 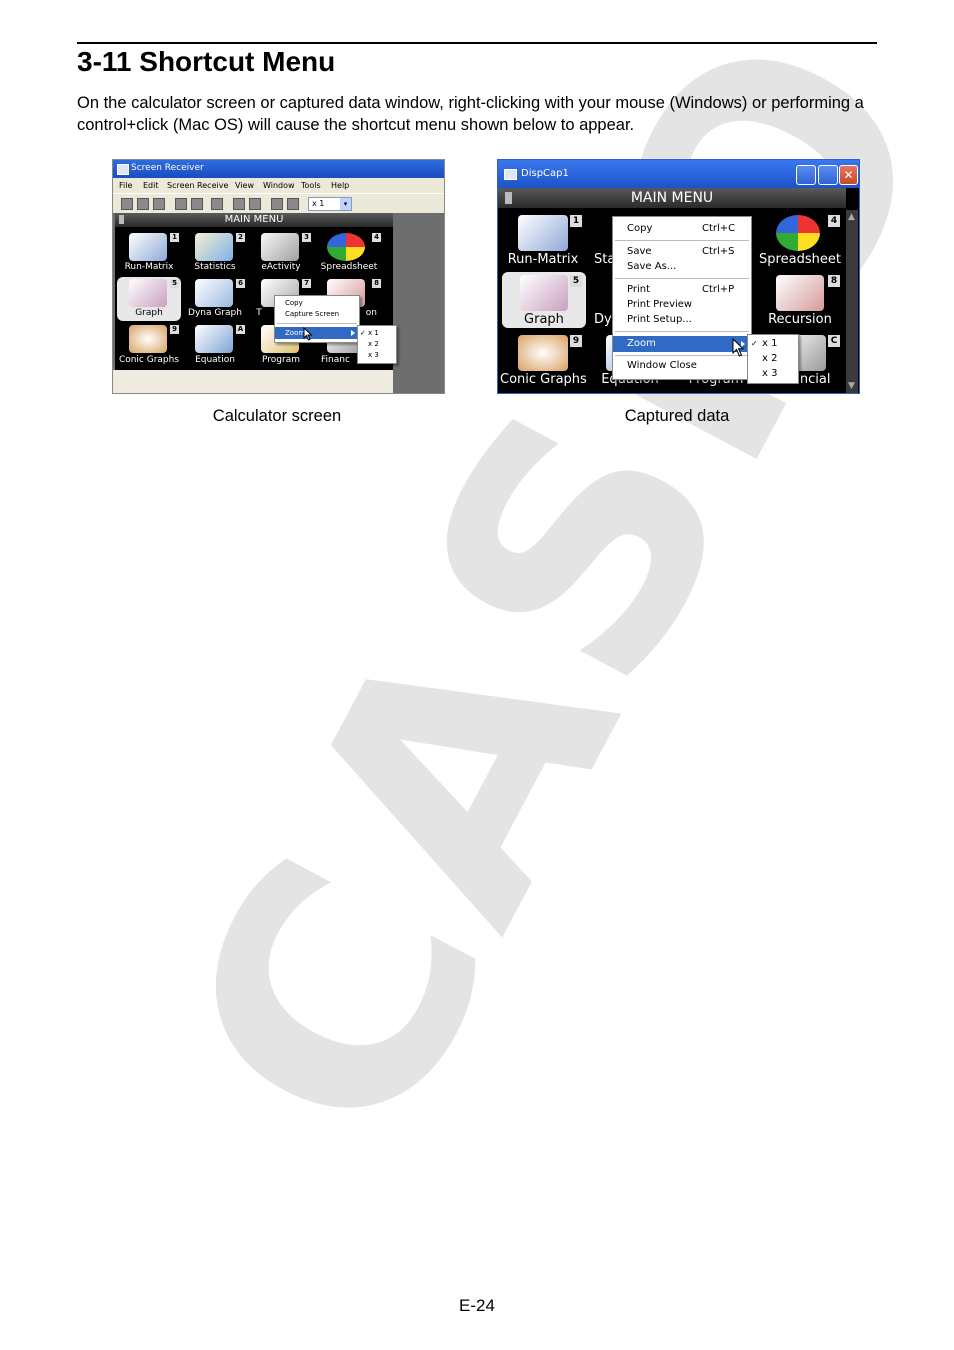 I want to click on menu-item-window-close: Window Close, so click(x=682, y=366).